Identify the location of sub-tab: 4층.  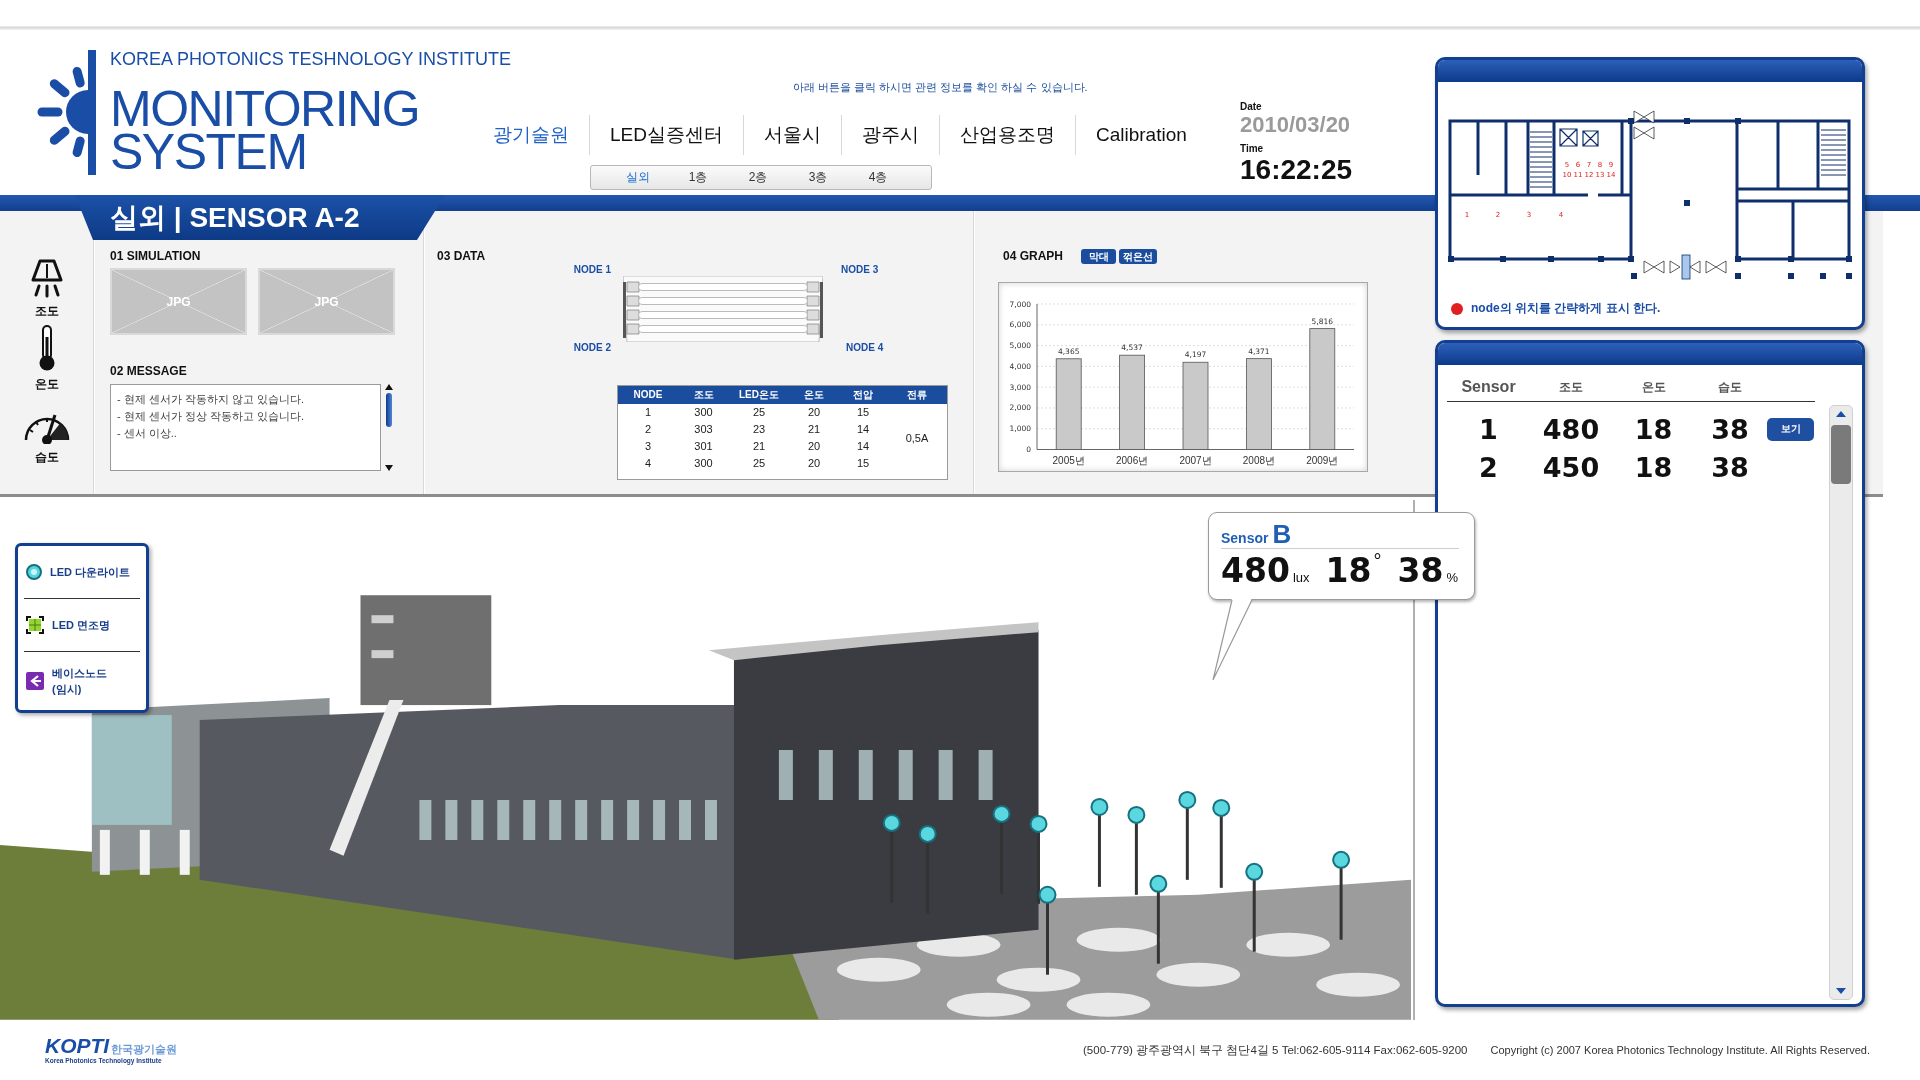
(878, 177).